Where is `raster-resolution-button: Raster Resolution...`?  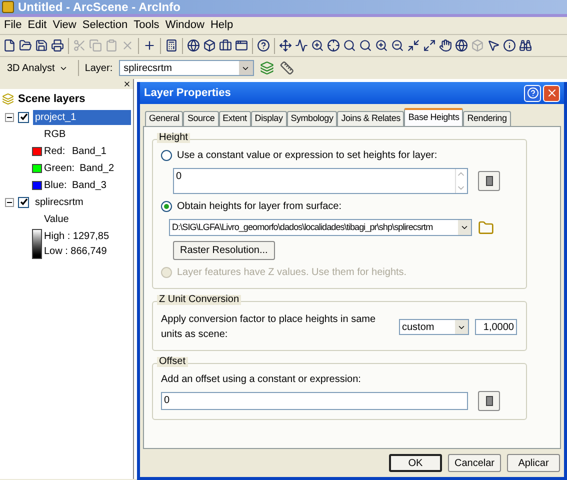
raster-resolution-button: Raster Resolution... is located at coordinates (224, 250).